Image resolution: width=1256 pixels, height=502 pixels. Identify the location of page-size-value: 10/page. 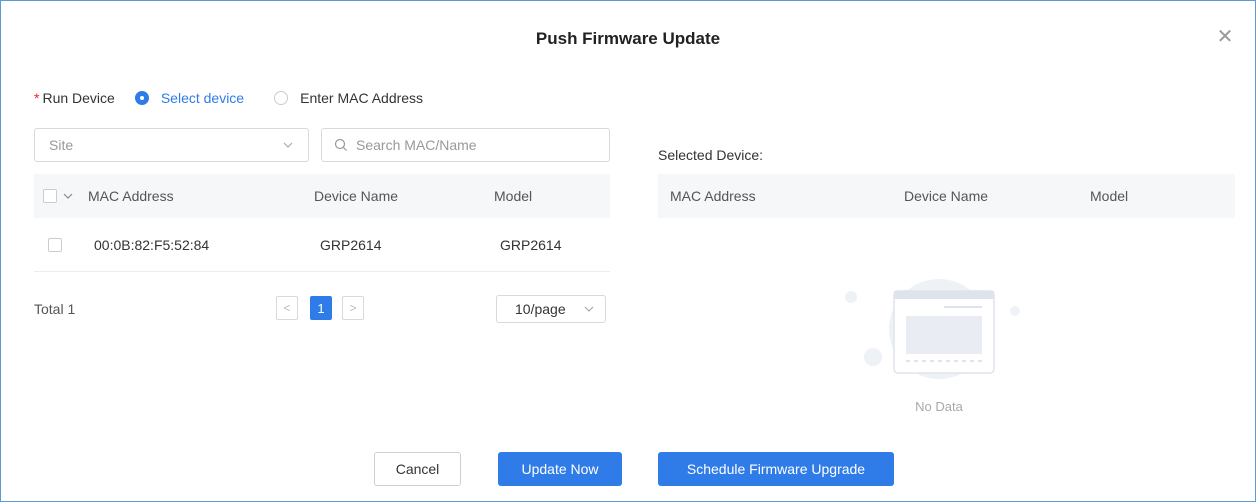
(540, 309).